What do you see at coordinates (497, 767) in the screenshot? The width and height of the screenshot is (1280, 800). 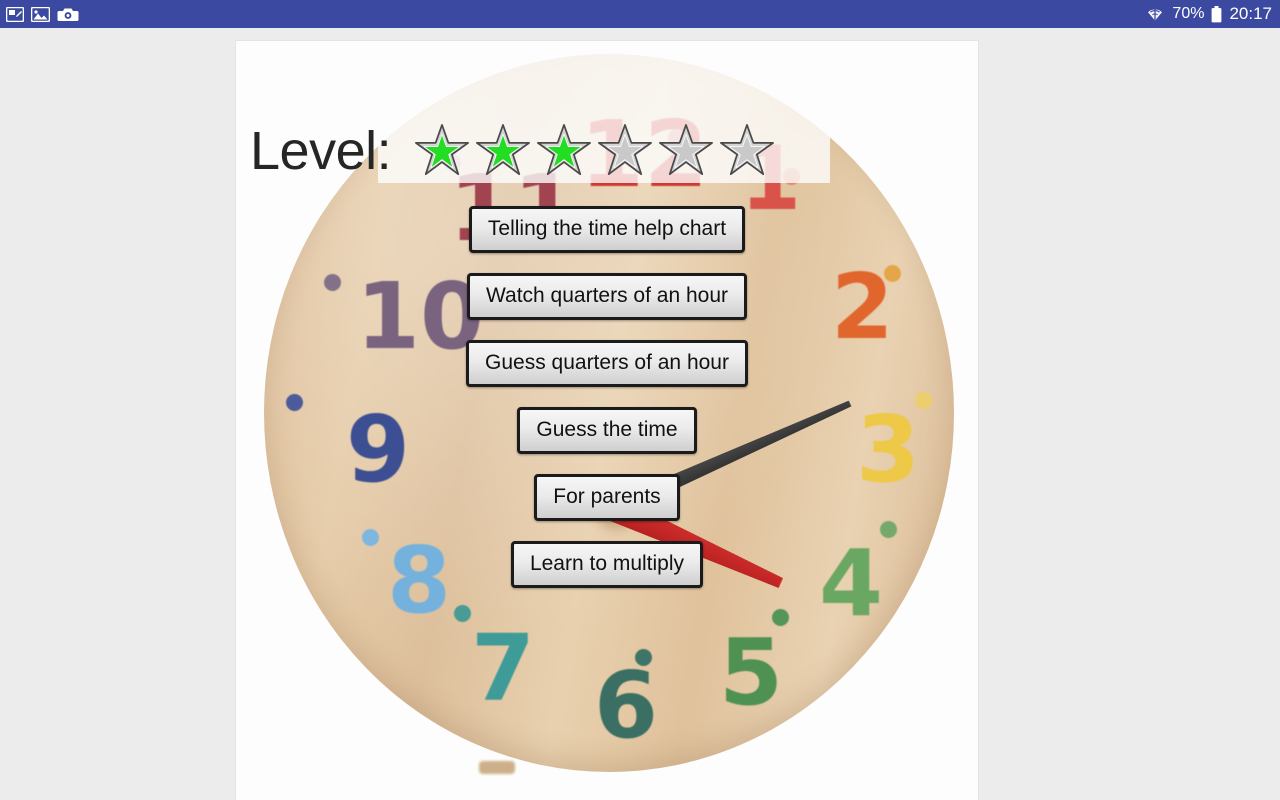 I see `clock-bottom-knob` at bounding box center [497, 767].